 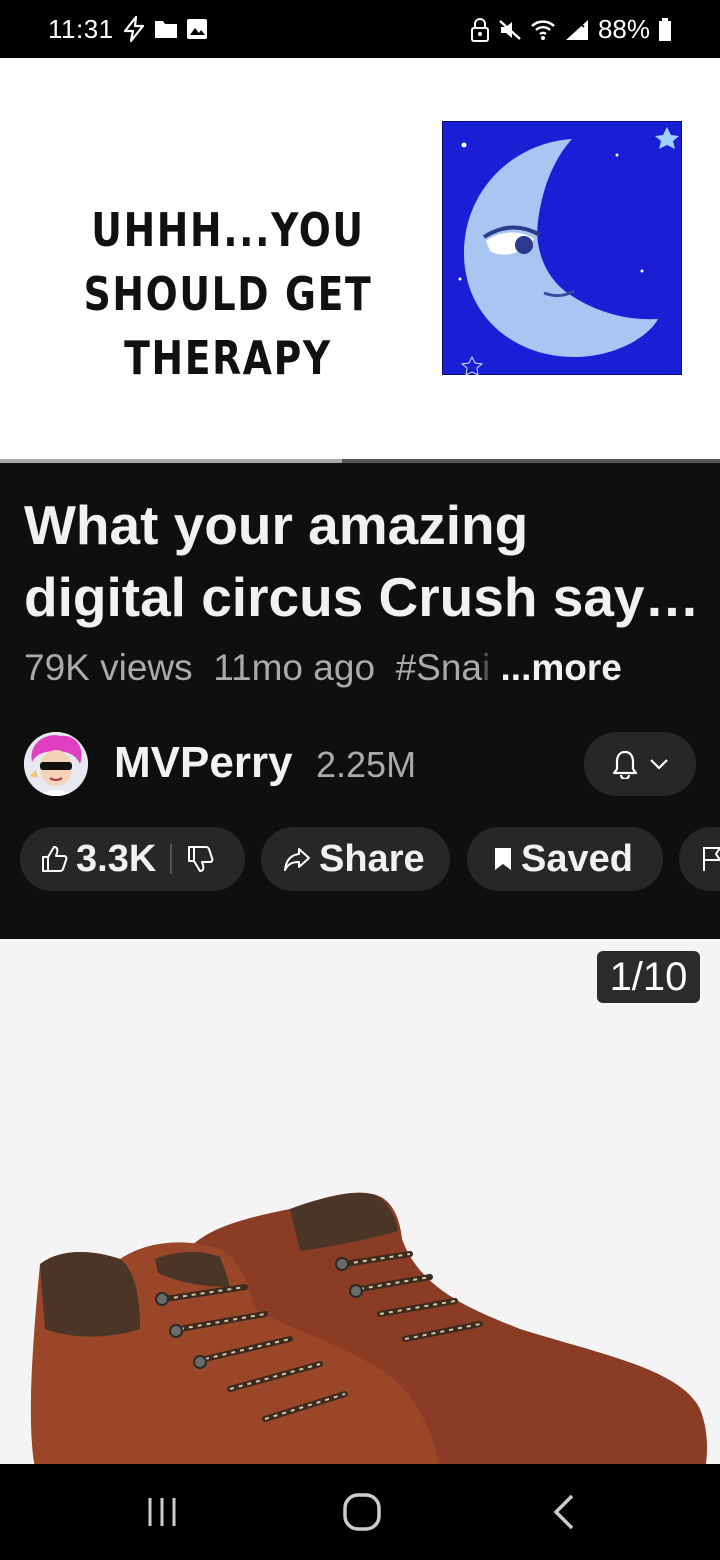 I want to click on action-bar: 3.3K Share Saved, so click(x=370, y=859).